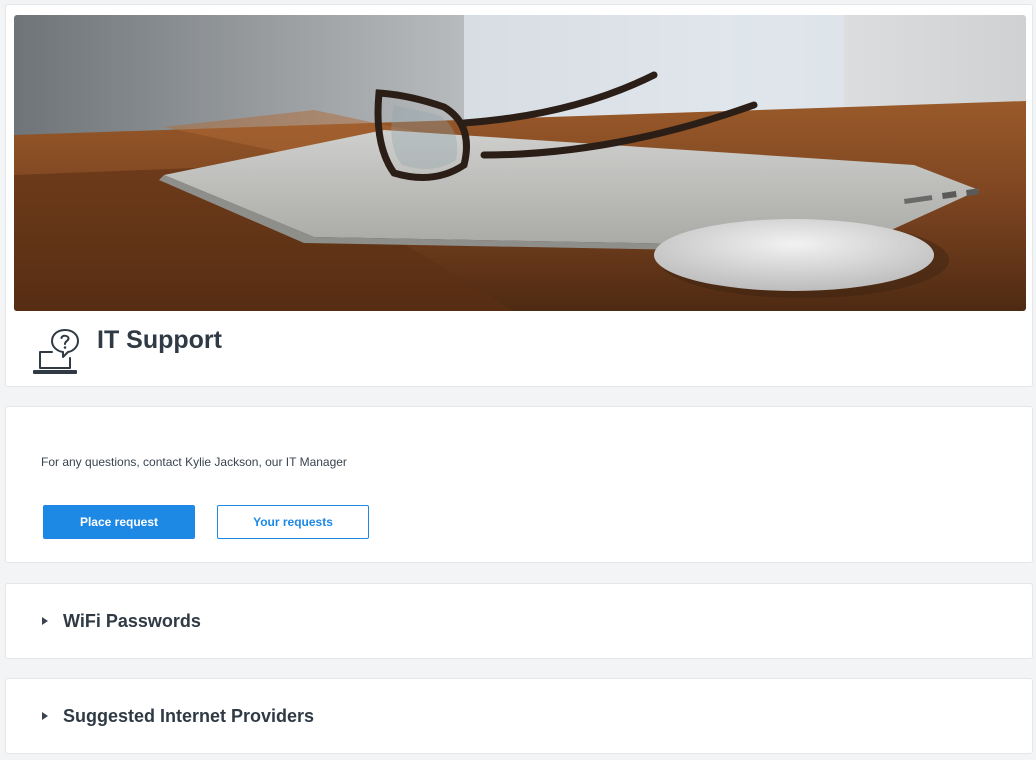 This screenshot has width=1036, height=760. Describe the element at coordinates (519, 716) in the screenshot. I see `internet-providers-section: Suggested Internet Providers` at that location.